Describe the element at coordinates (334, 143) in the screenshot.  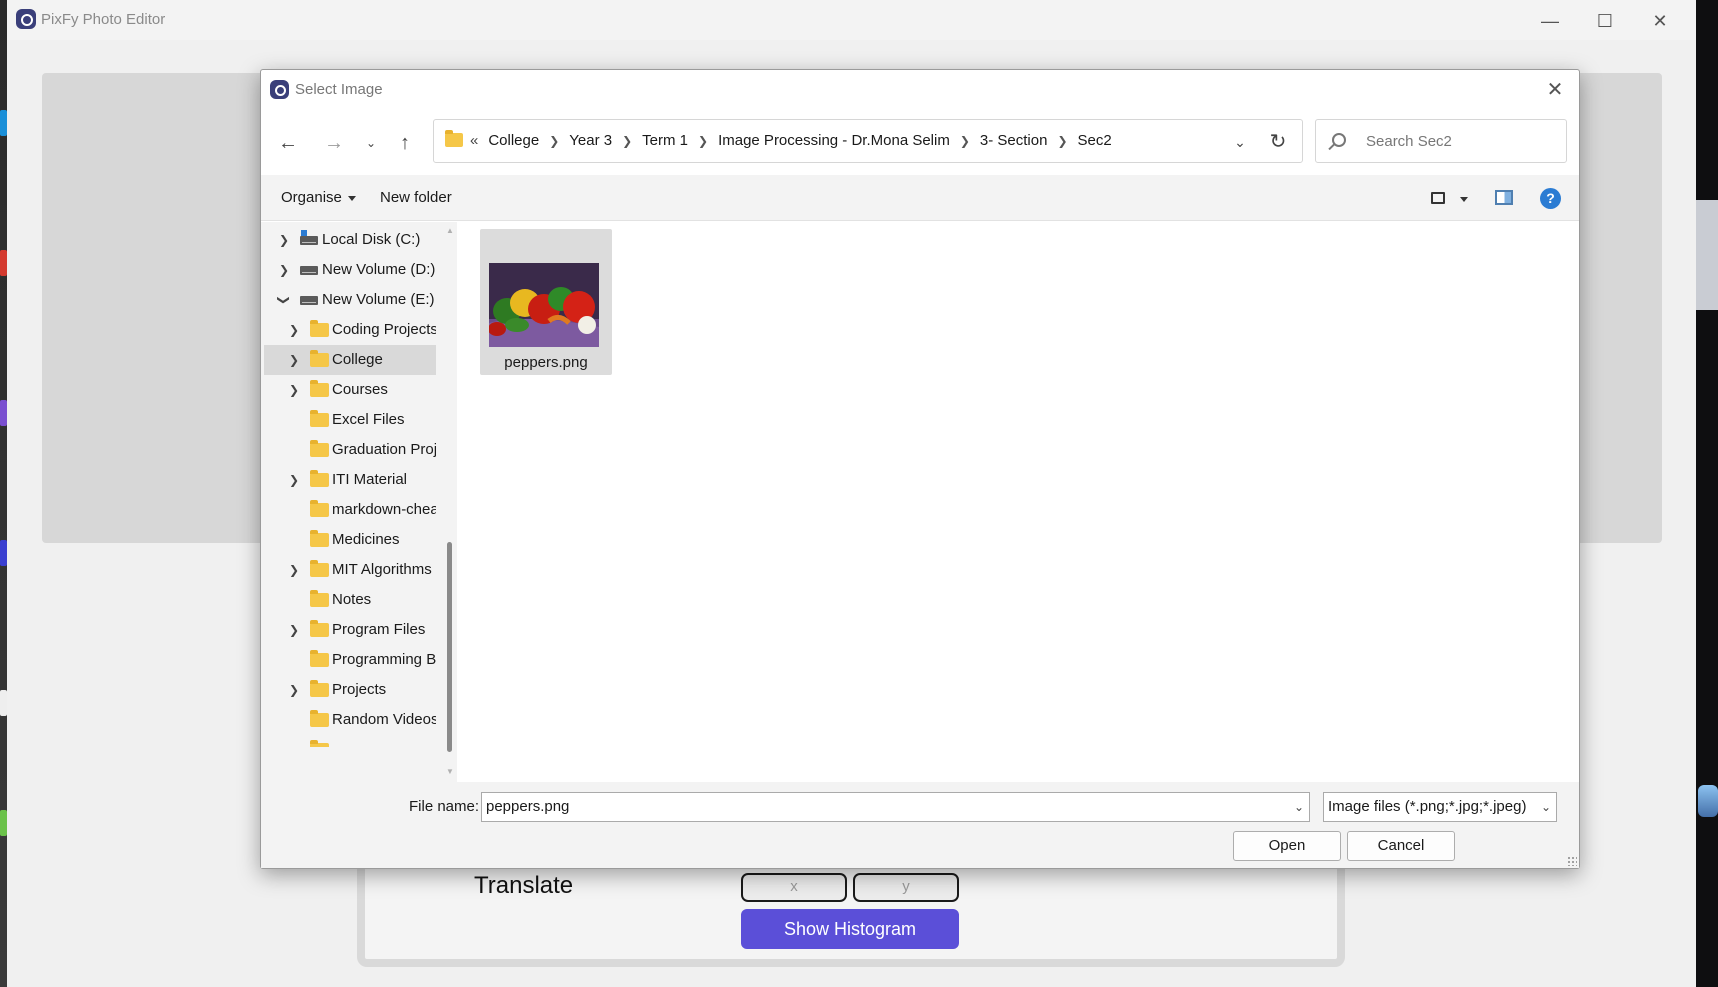
I see `forward-arrow-icon: →` at that location.